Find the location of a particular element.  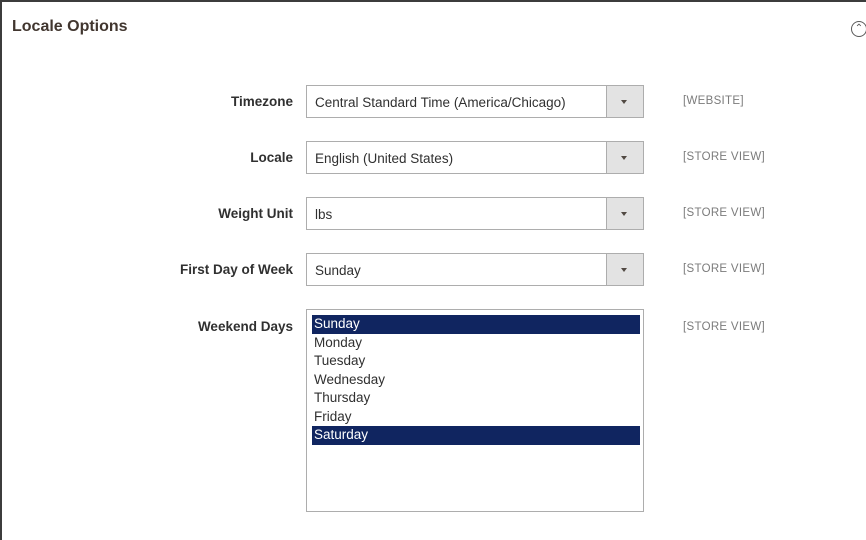

weight-unit-row: Weight Unit lbs [STORE VIEW] is located at coordinates (434, 214).